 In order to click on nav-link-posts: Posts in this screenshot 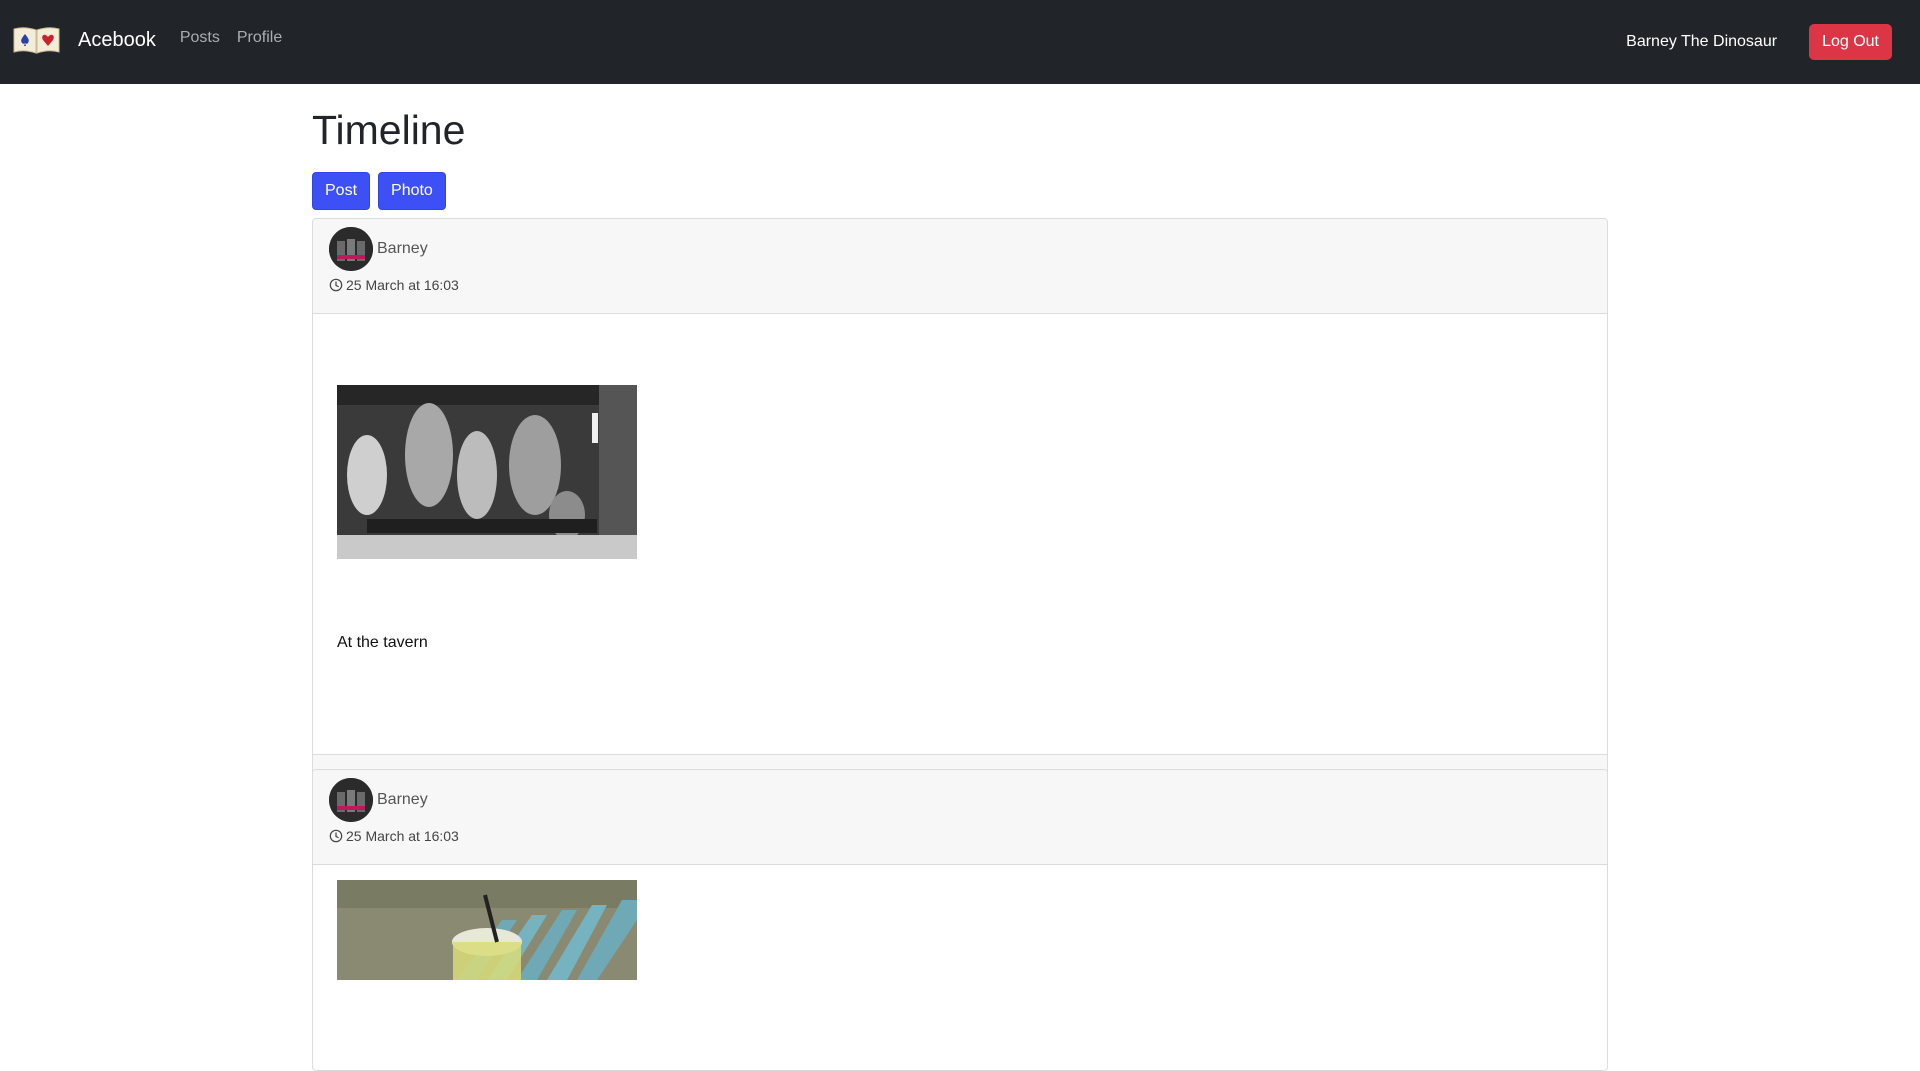, I will do `click(200, 38)`.